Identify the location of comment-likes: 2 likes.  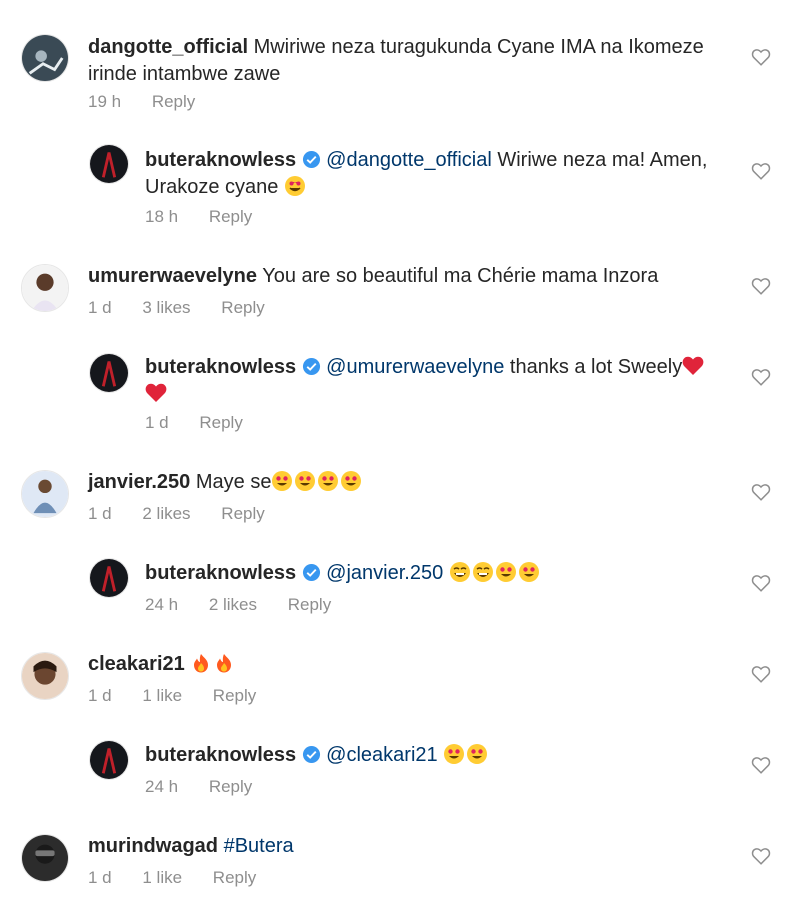
(166, 513).